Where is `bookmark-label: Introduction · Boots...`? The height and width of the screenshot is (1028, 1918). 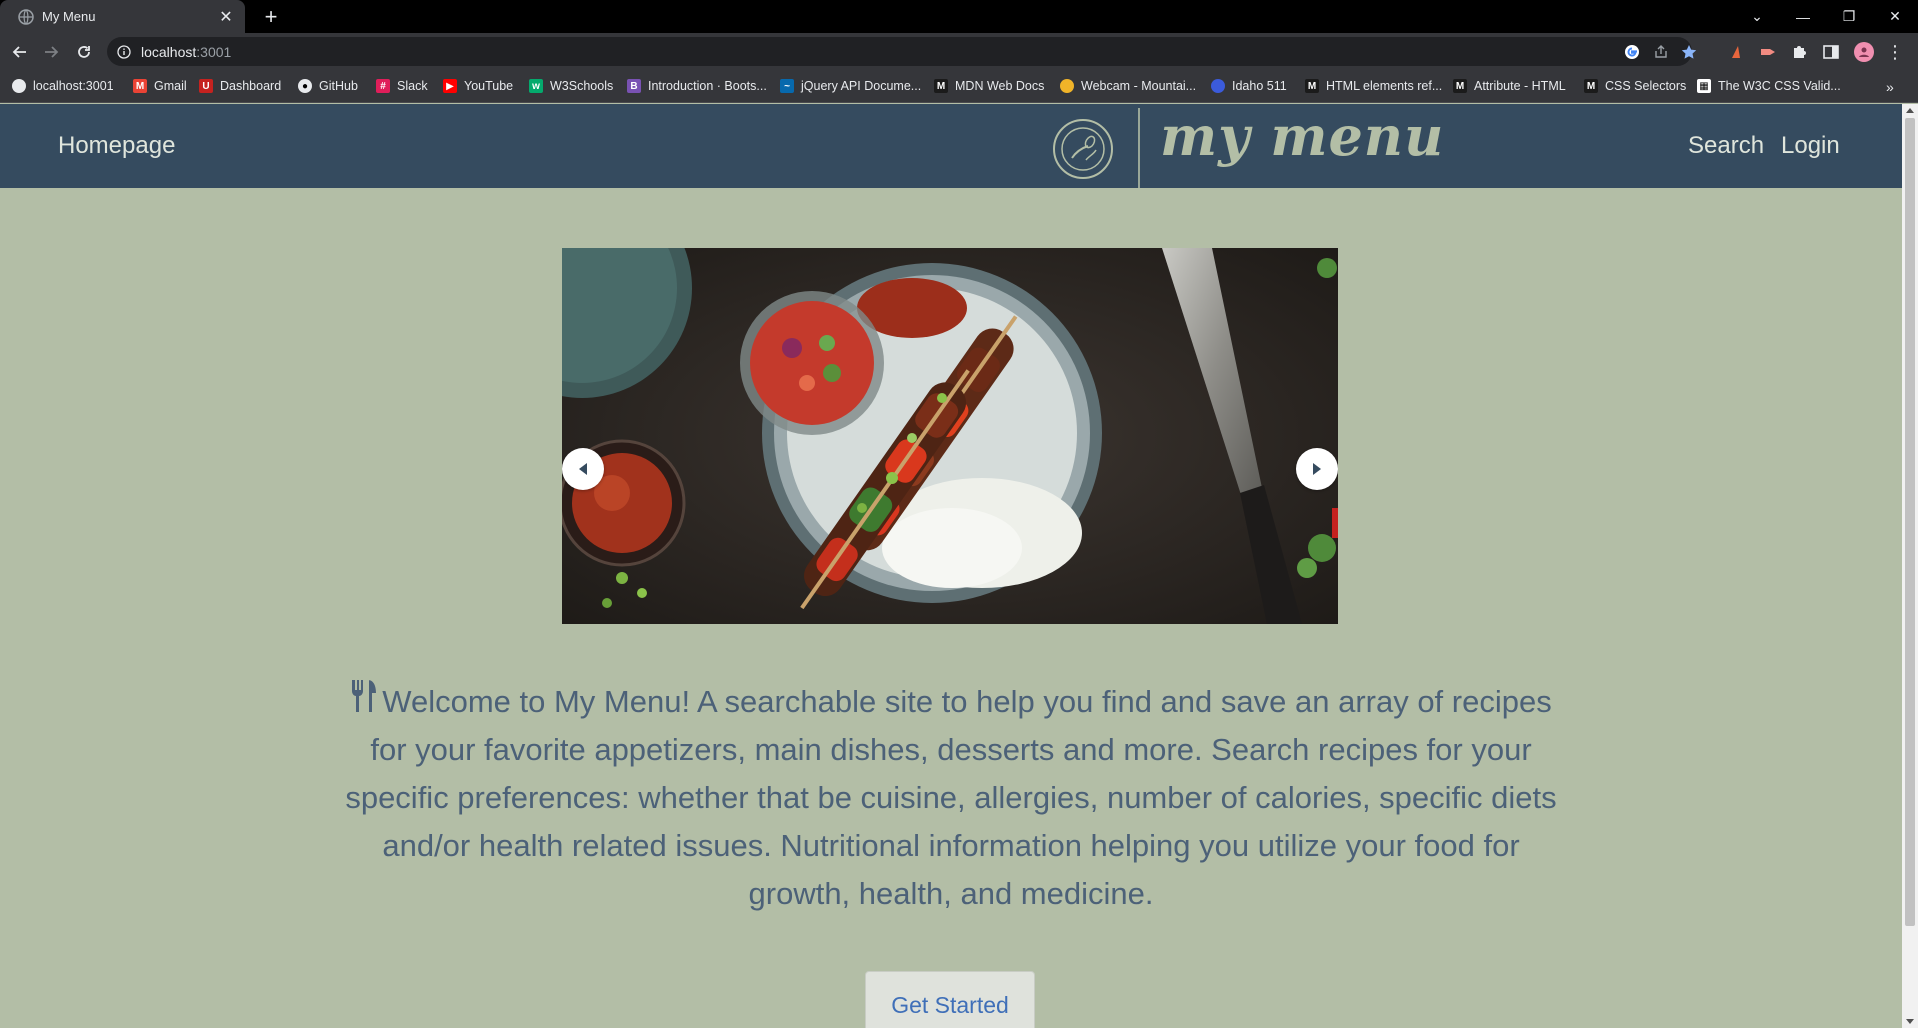 bookmark-label: Introduction · Boots... is located at coordinates (707, 86).